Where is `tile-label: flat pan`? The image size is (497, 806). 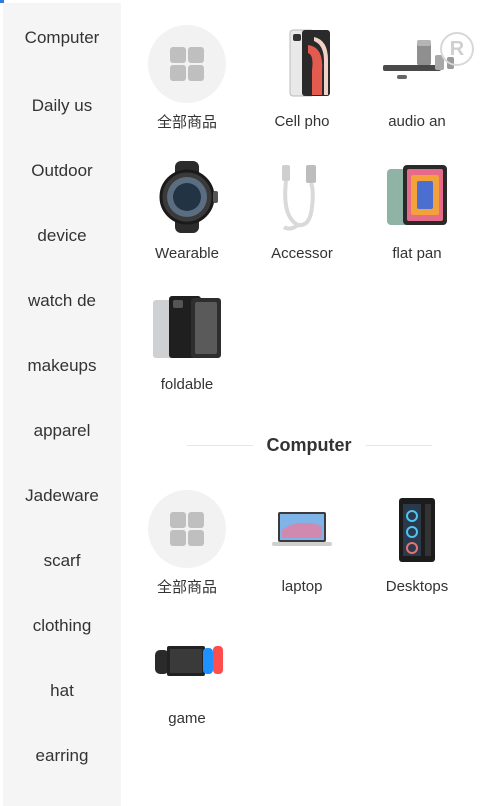
tile-label: flat pan is located at coordinates (417, 253).